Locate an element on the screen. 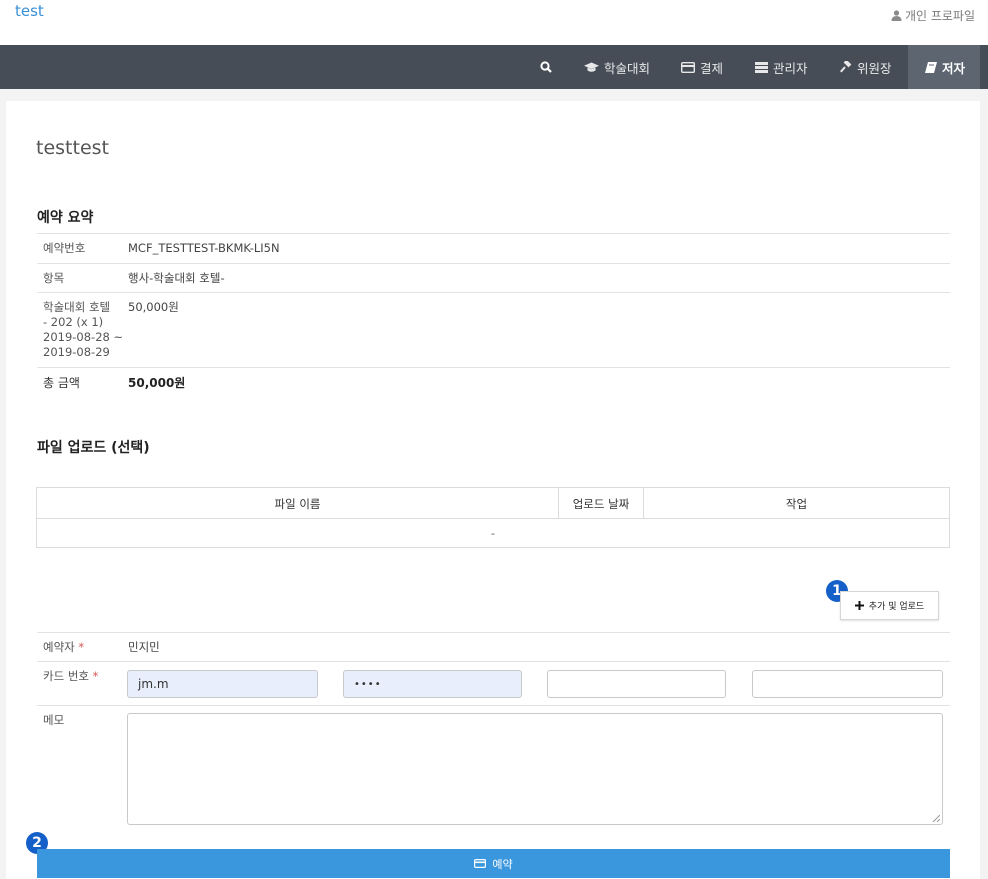  add-upload-label: 추가 및 업로드 is located at coordinates (896, 607).